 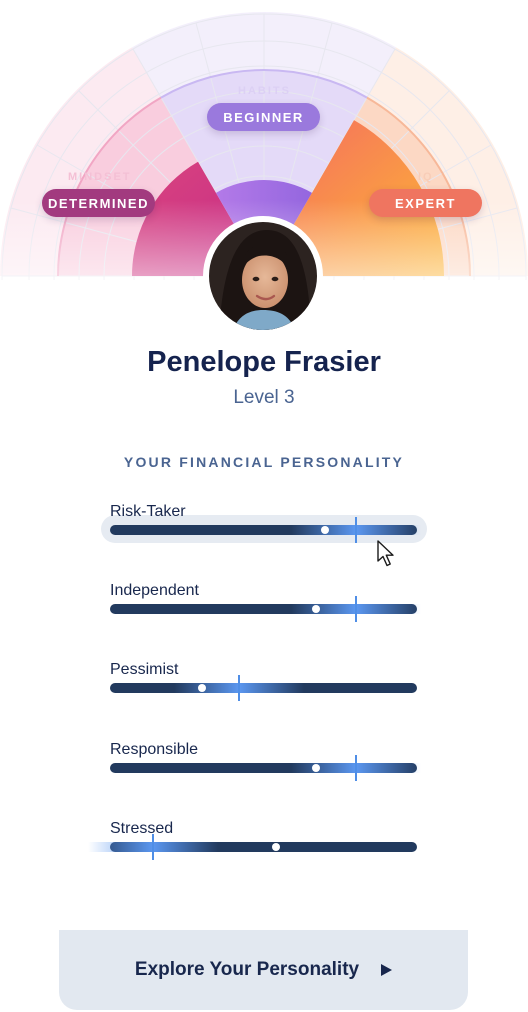 What do you see at coordinates (98, 203) in the screenshot?
I see `mindset-badge: DETERMINED` at bounding box center [98, 203].